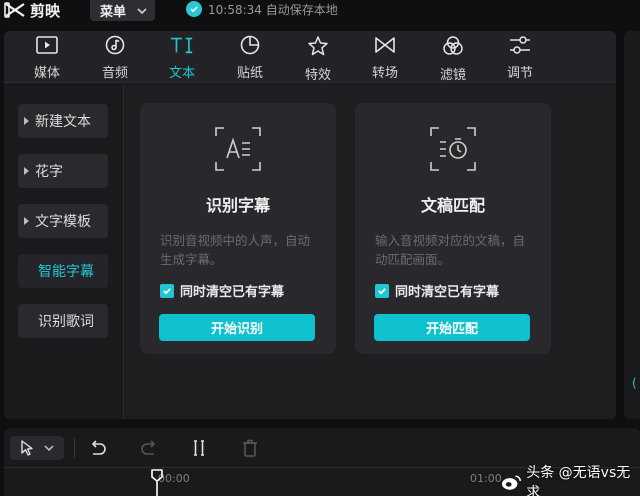 This screenshot has height=496, width=640. What do you see at coordinates (14, 10) in the screenshot?
I see `capcut-logo-icon` at bounding box center [14, 10].